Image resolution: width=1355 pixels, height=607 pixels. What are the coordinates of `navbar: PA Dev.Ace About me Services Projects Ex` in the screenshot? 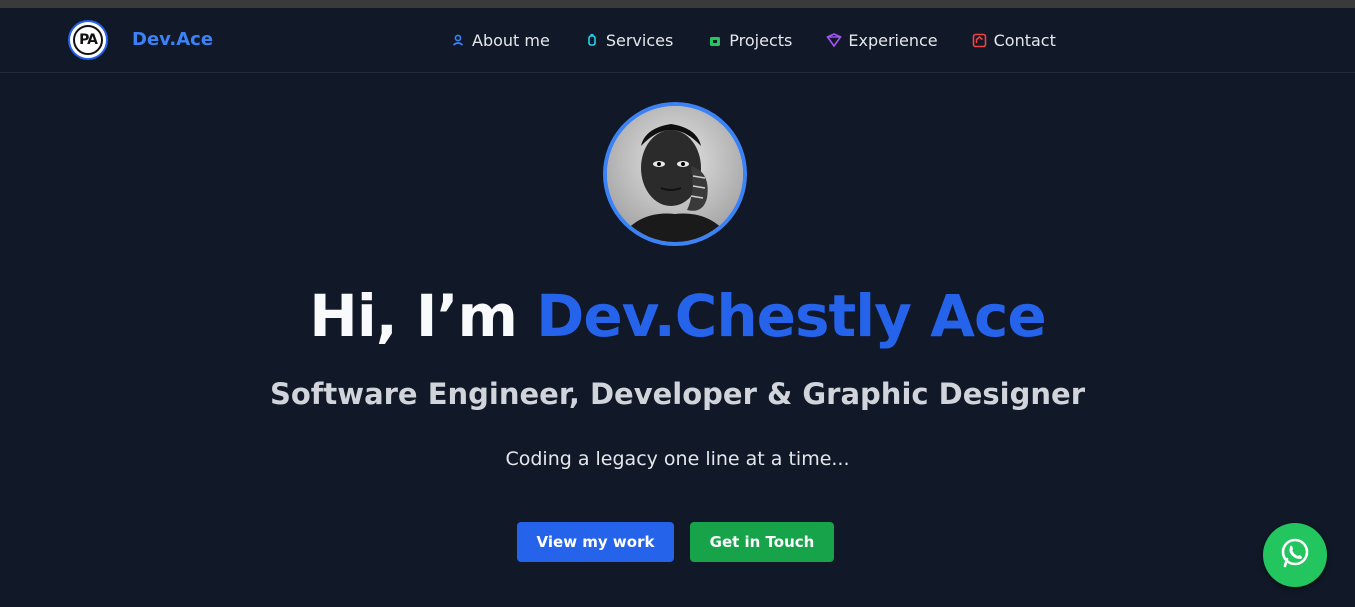 It's located at (677, 40).